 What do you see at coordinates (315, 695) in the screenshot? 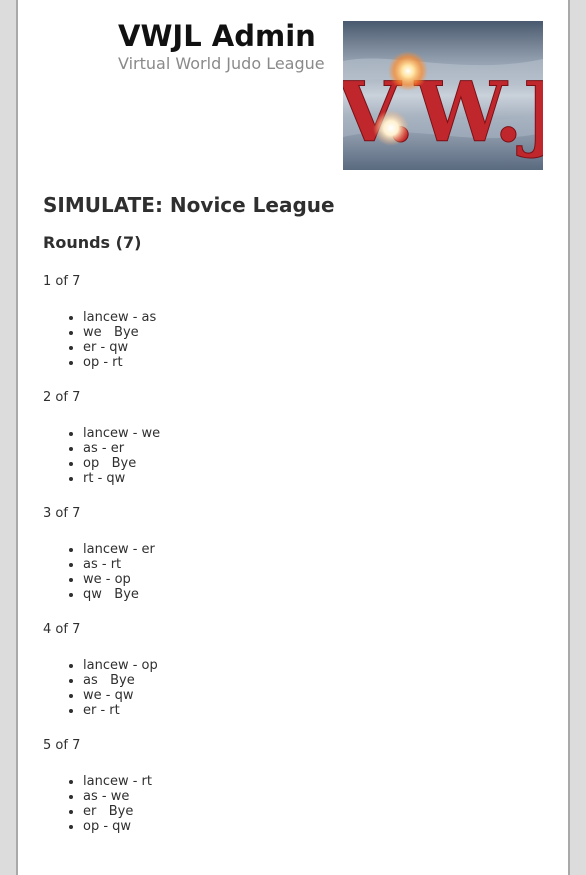
I see `match-item: we - qw` at bounding box center [315, 695].